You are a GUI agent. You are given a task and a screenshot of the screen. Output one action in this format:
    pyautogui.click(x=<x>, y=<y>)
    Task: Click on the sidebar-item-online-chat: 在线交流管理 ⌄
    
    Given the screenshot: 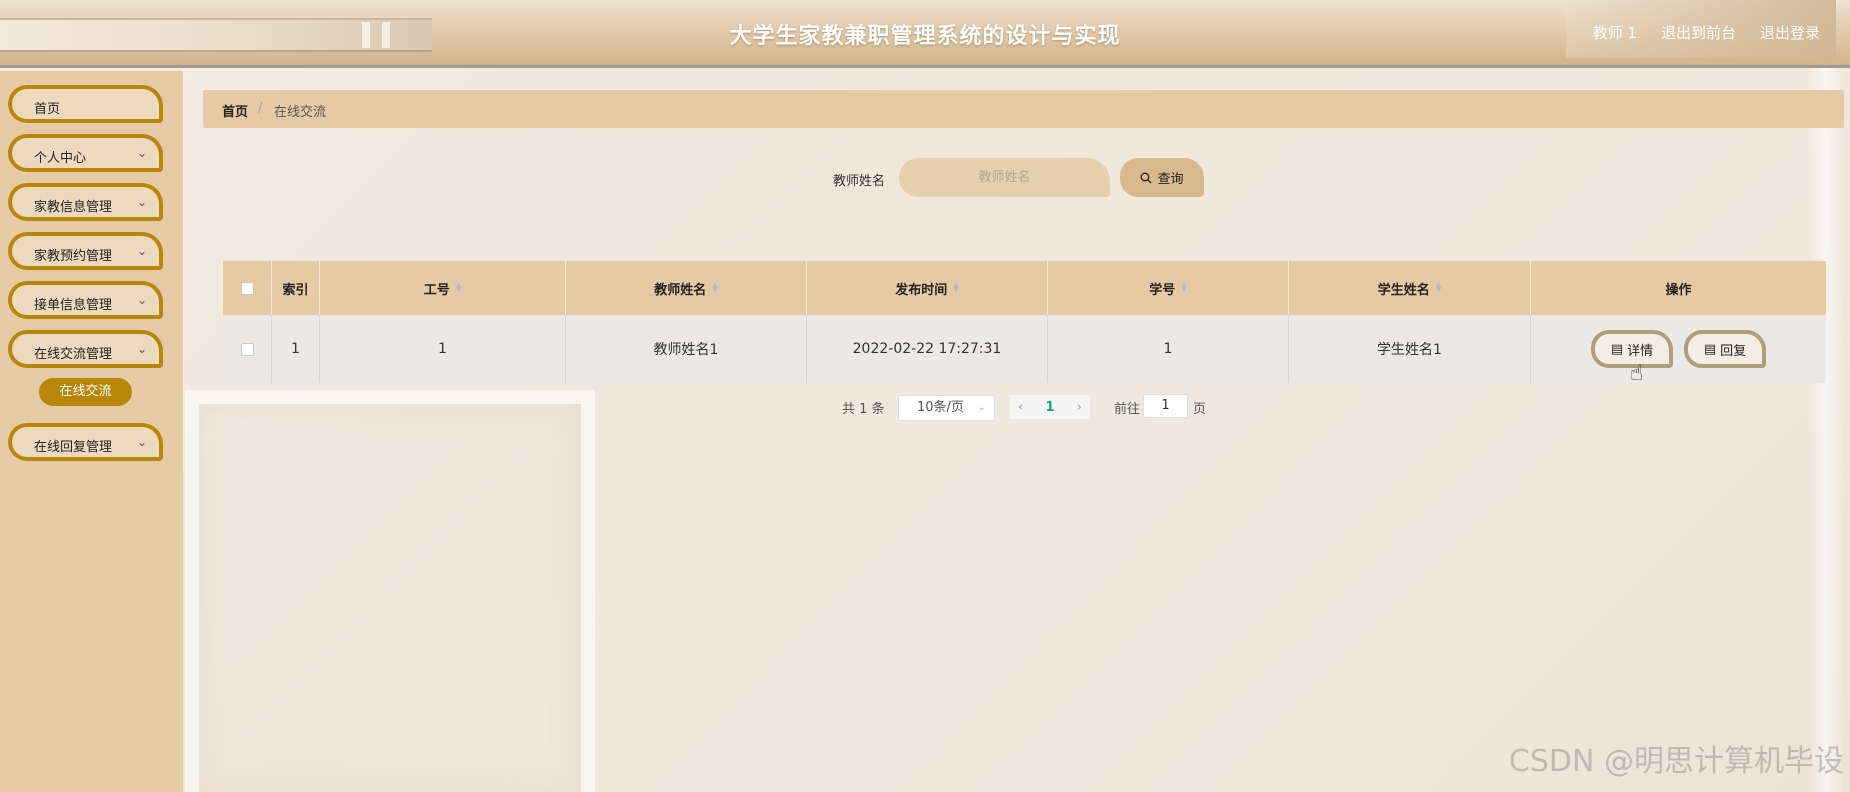 What is the action you would take?
    pyautogui.click(x=85, y=349)
    